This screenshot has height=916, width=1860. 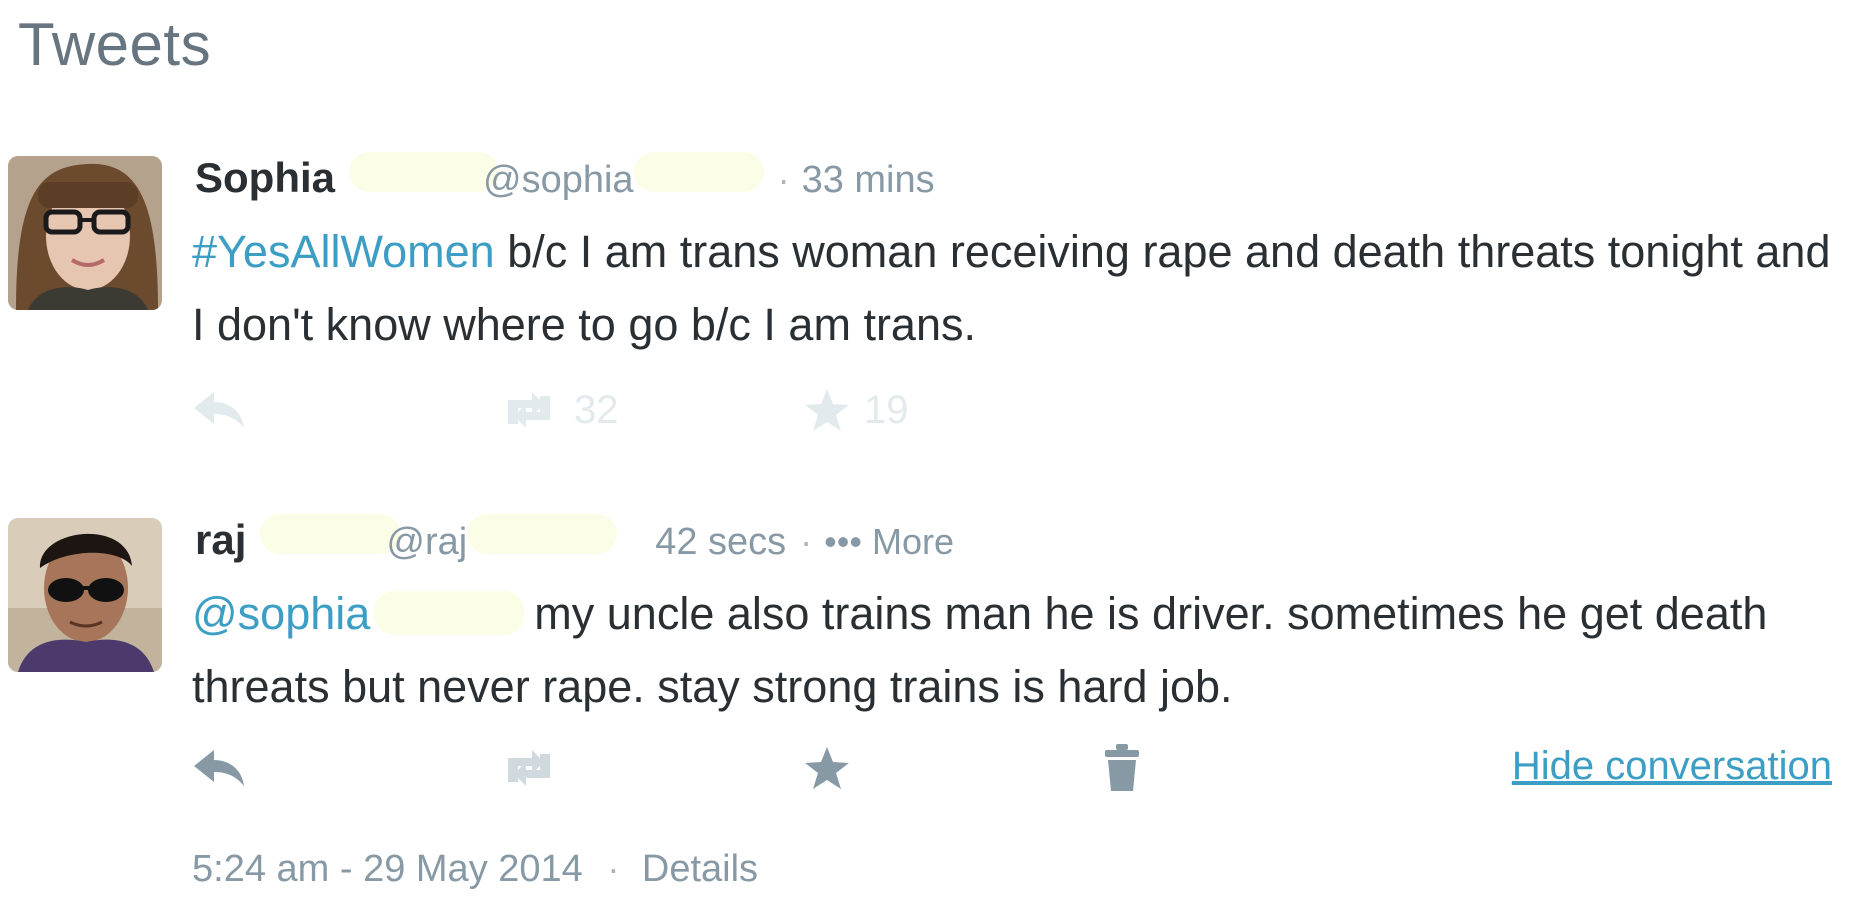 I want to click on details-link: Details, so click(x=700, y=869).